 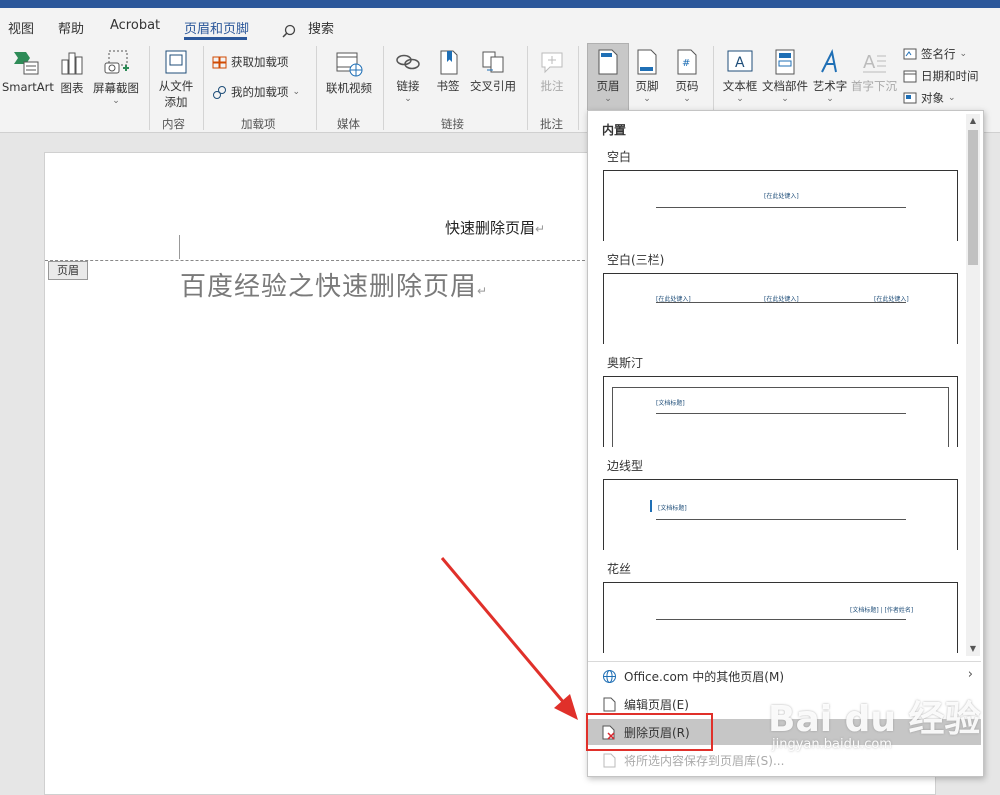 What do you see at coordinates (973, 197) in the screenshot?
I see `scrollbar-thumb` at bounding box center [973, 197].